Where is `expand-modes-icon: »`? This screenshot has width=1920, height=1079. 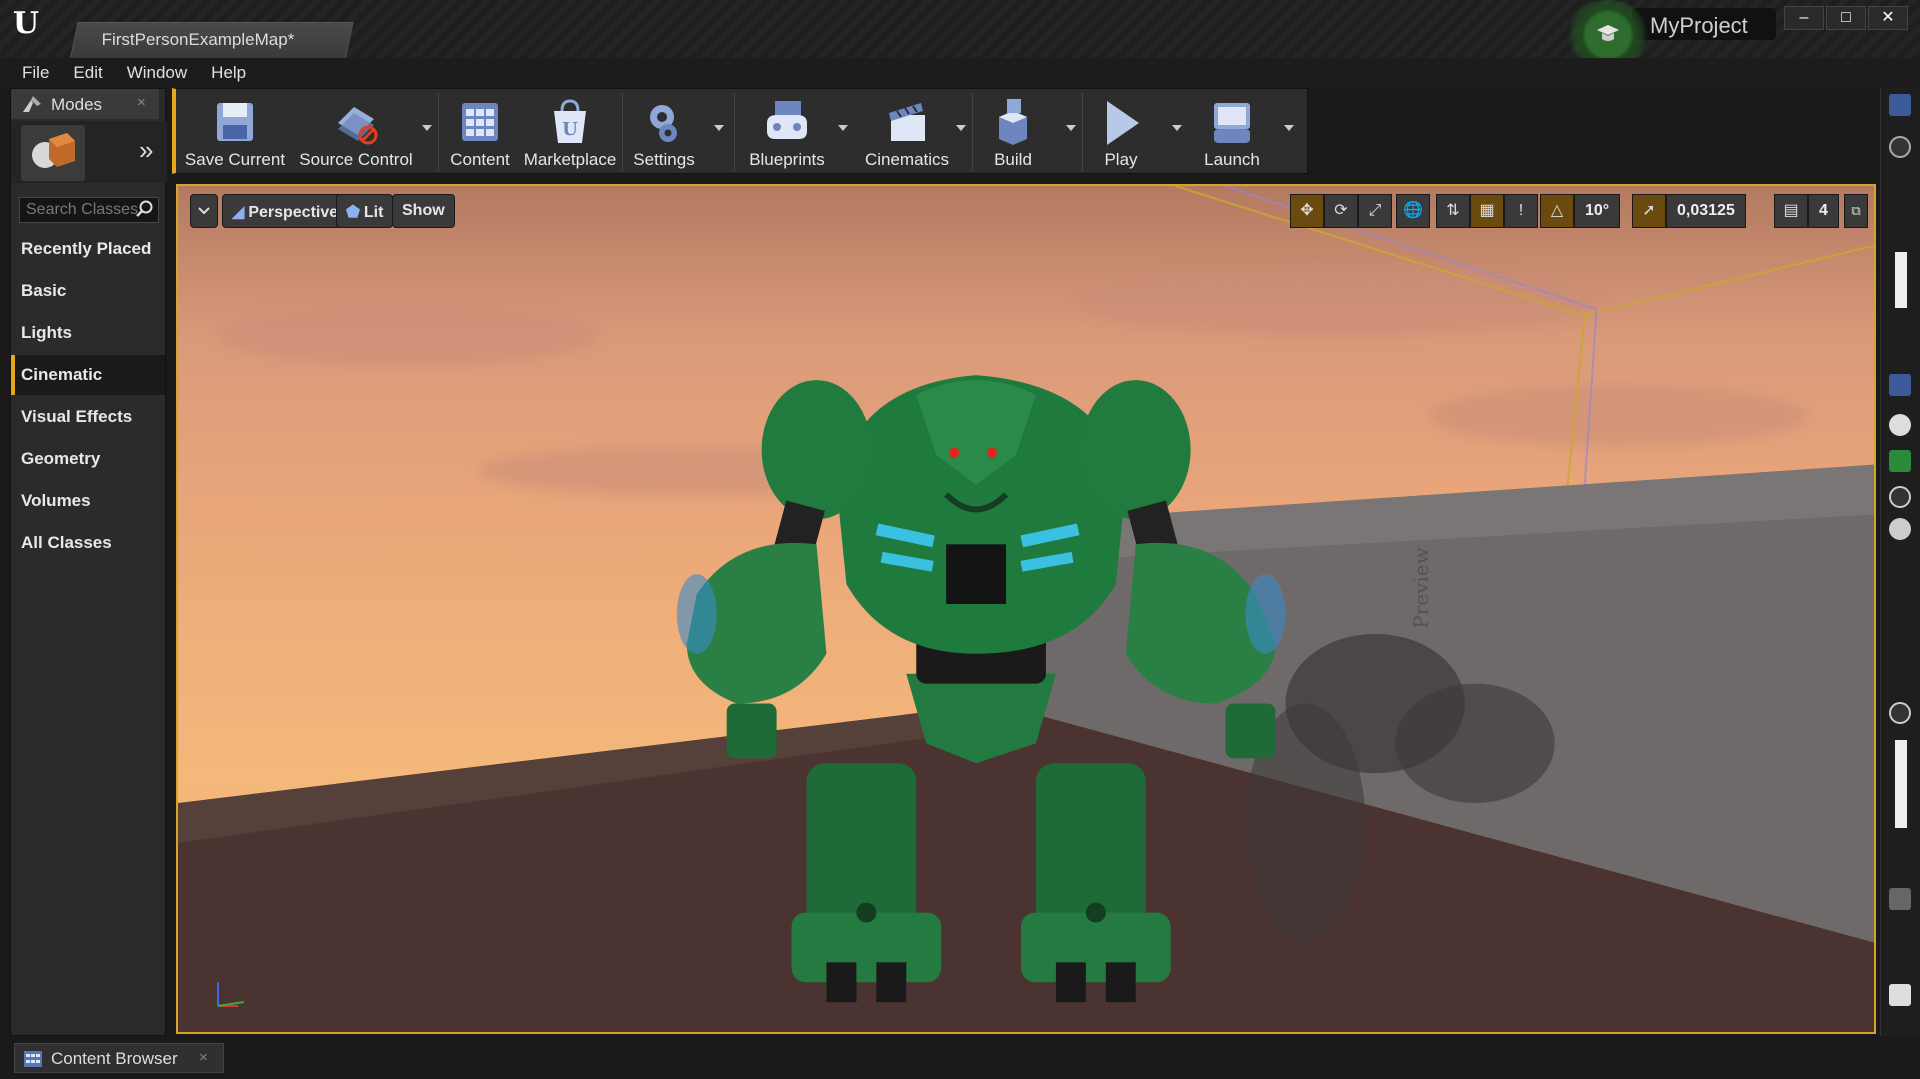
expand-modes-icon: » is located at coordinates (146, 150).